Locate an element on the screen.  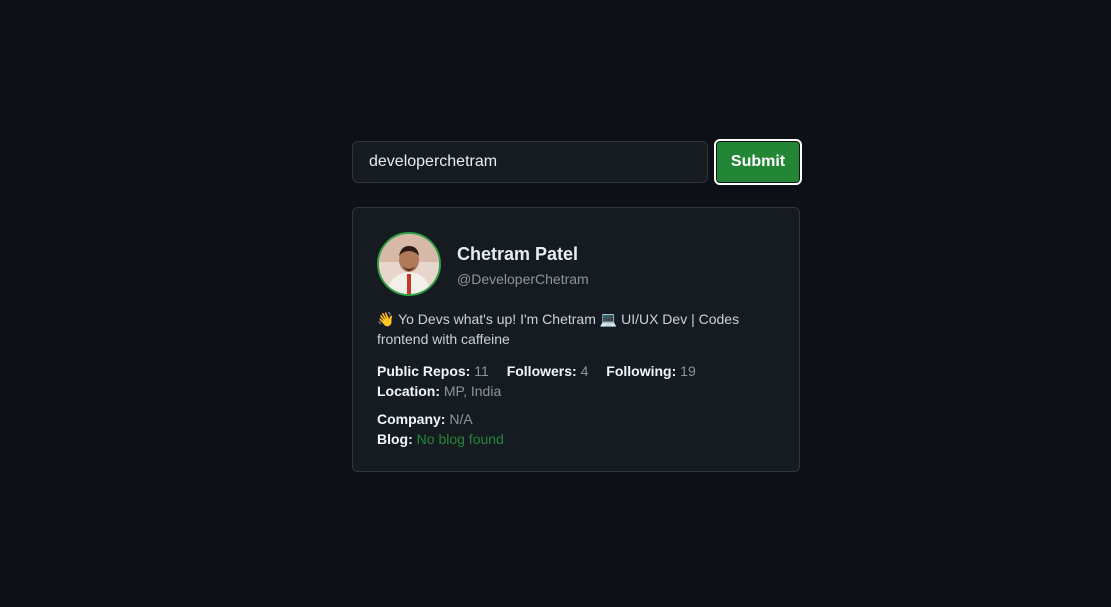
blog-label: Blog: is located at coordinates (395, 439).